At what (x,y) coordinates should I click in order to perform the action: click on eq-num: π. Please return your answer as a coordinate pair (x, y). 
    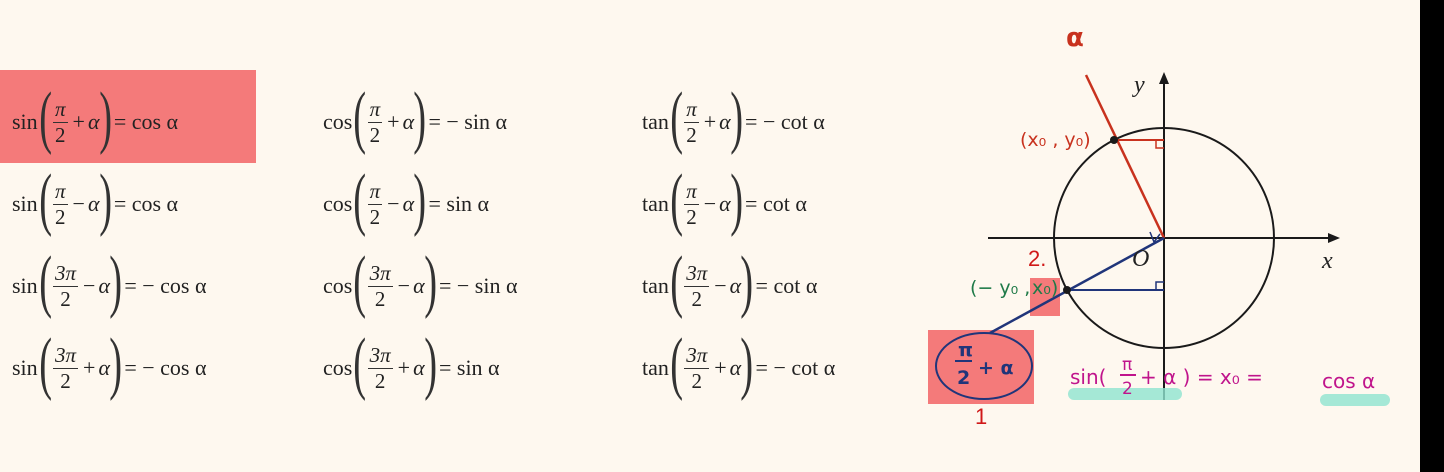
    Looking at the image, I should click on (1127, 365).